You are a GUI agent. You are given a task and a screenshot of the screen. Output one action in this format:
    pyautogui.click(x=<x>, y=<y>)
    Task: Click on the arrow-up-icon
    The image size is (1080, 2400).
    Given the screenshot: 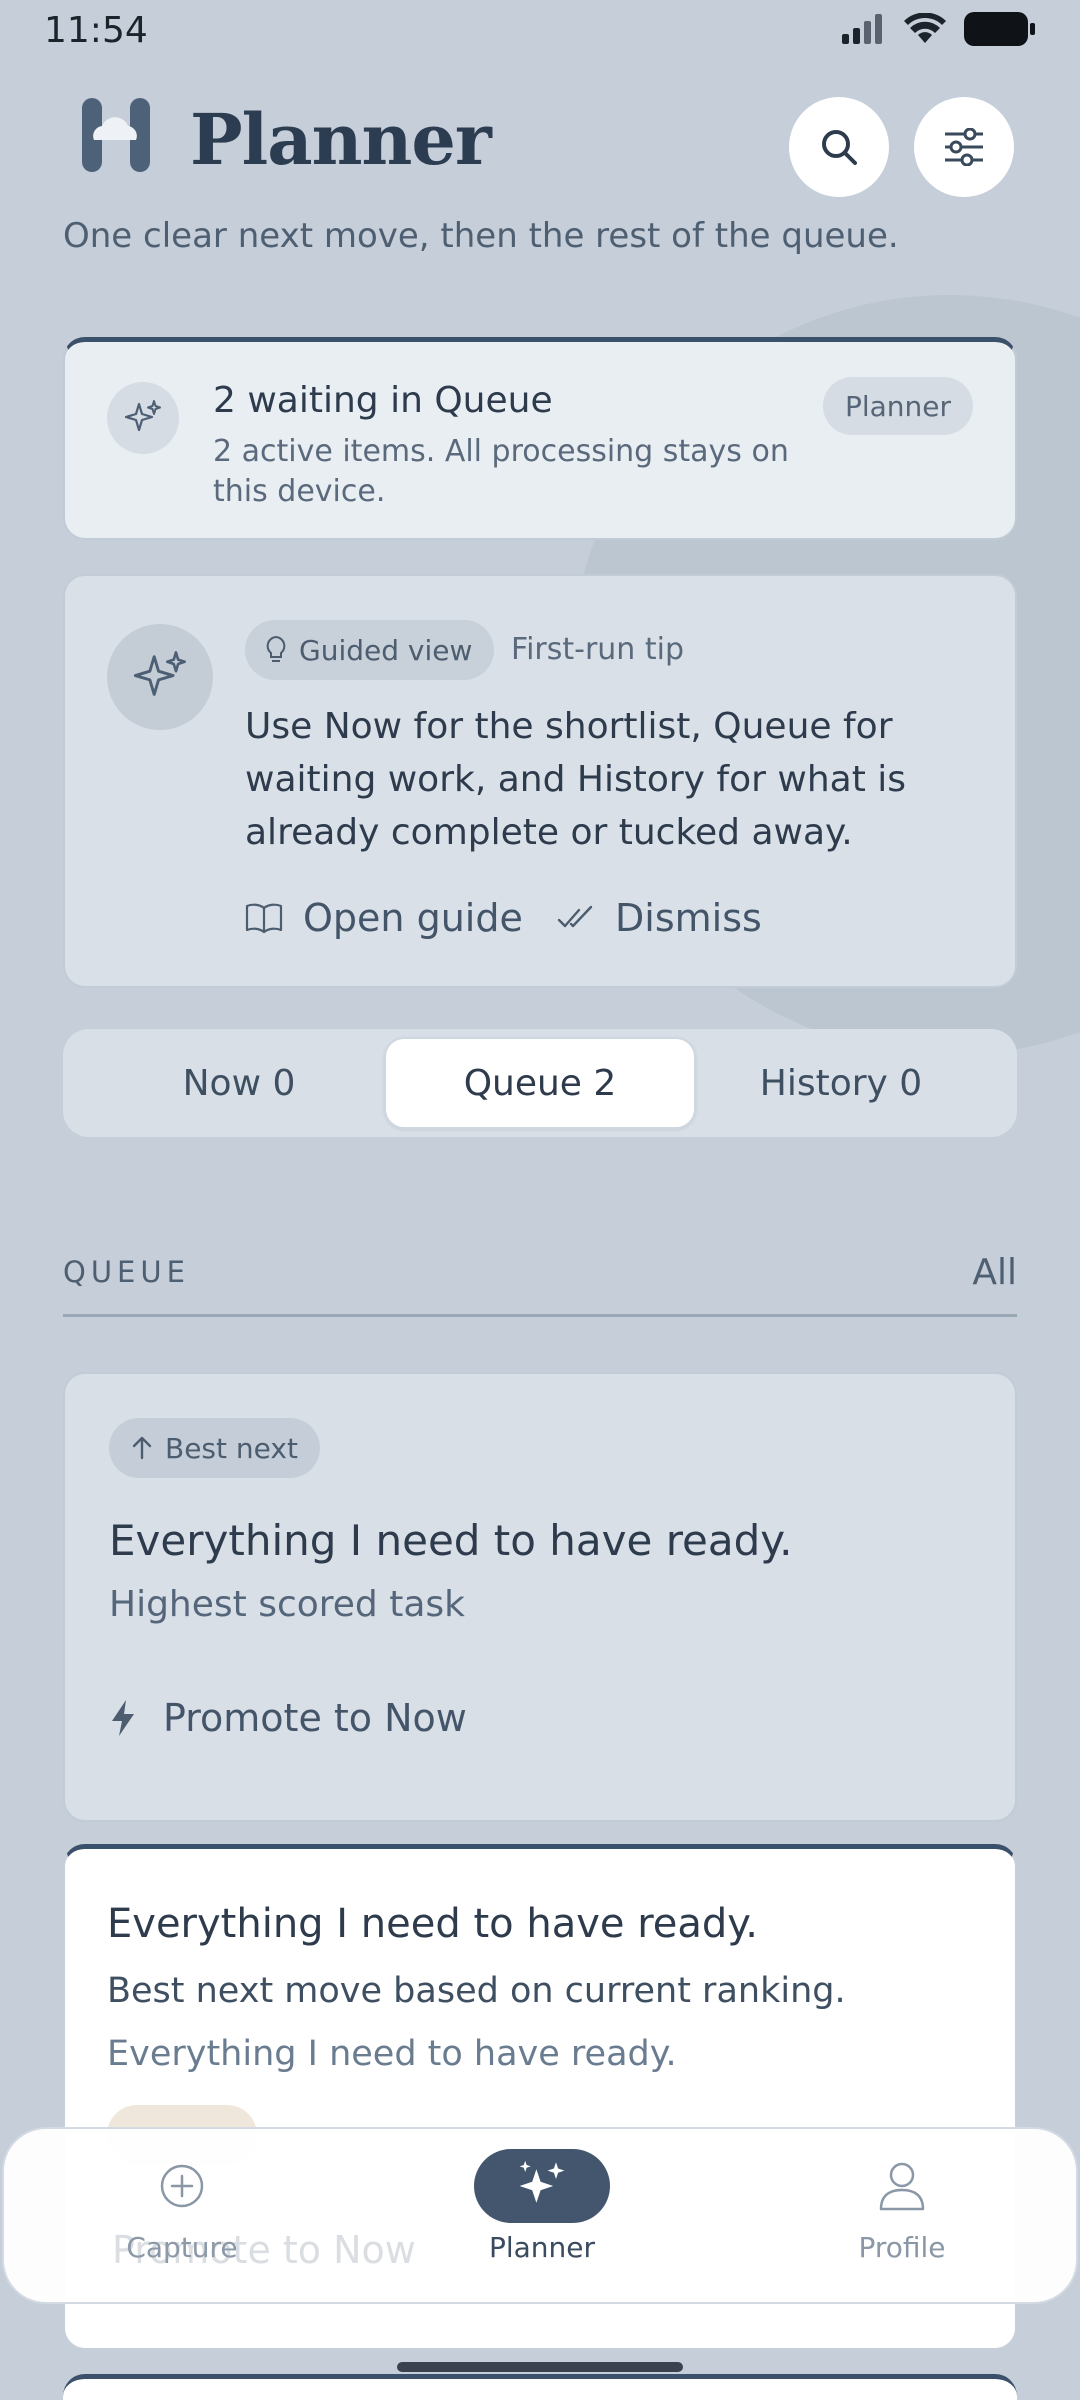 What is the action you would take?
    pyautogui.click(x=142, y=1448)
    